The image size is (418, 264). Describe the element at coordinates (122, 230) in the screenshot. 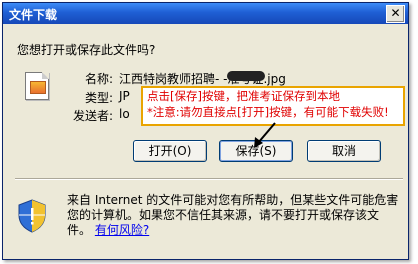

I see `what-is-the-risk-link: 有何风险?` at that location.